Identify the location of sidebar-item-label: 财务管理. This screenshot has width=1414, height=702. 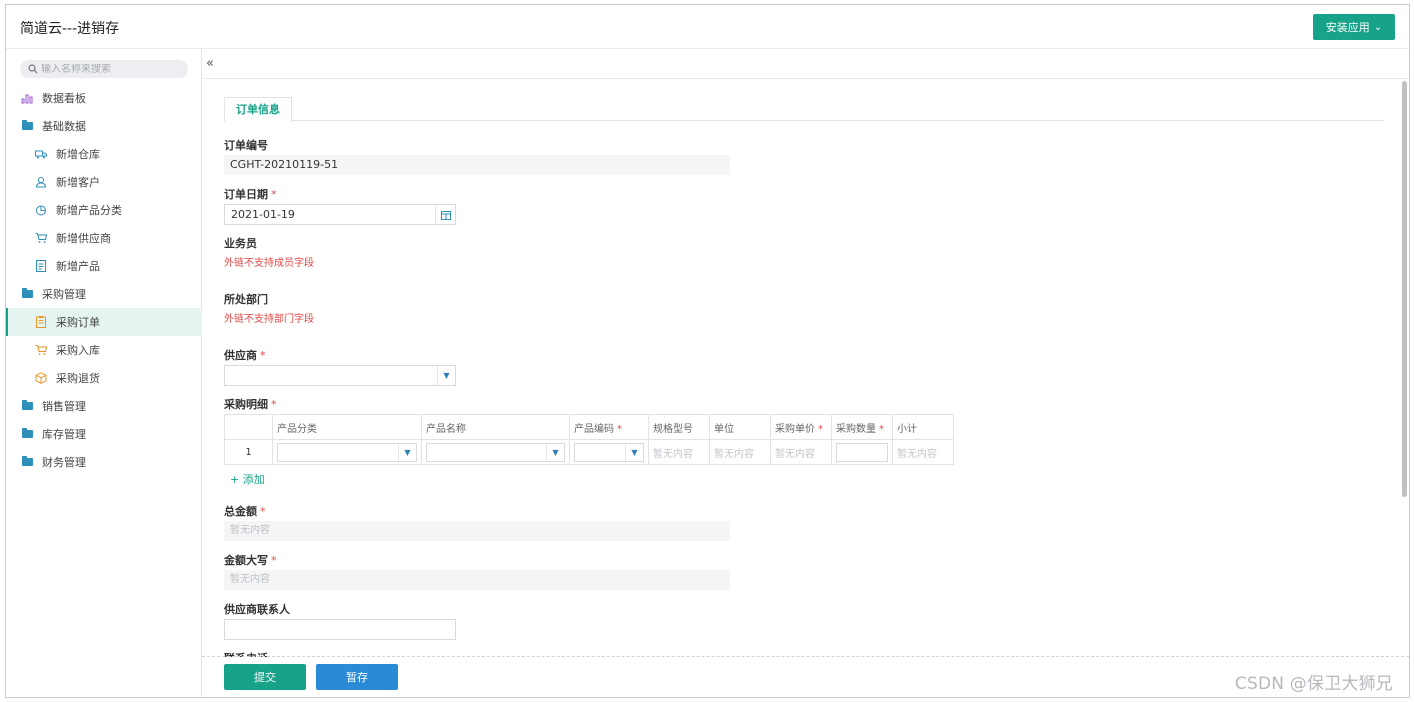
(64, 462).